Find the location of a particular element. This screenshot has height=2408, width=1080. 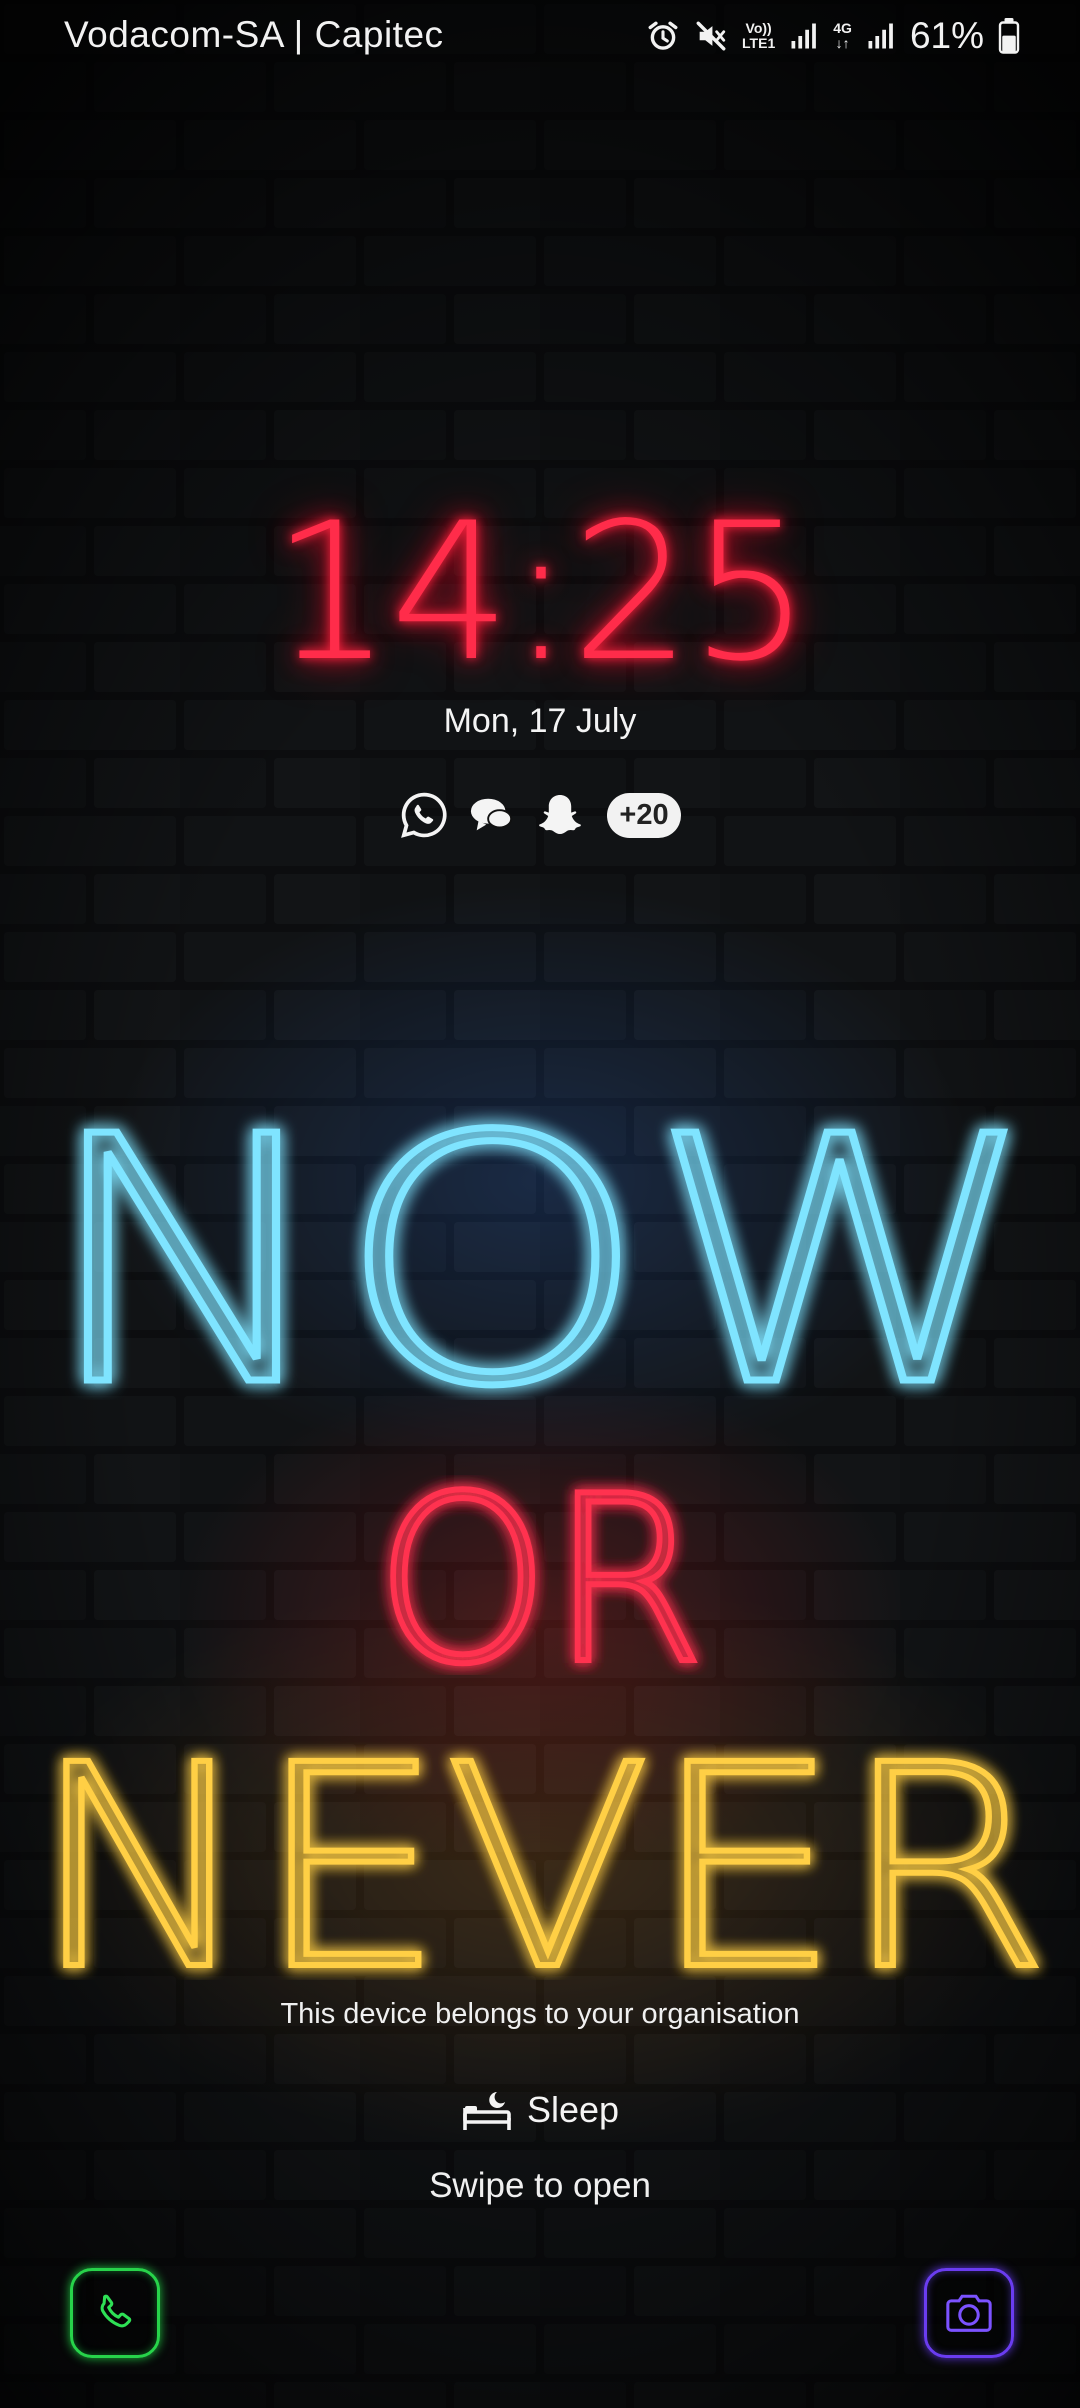

4g-data-icon: 4G ↓↑ is located at coordinates (842, 35).